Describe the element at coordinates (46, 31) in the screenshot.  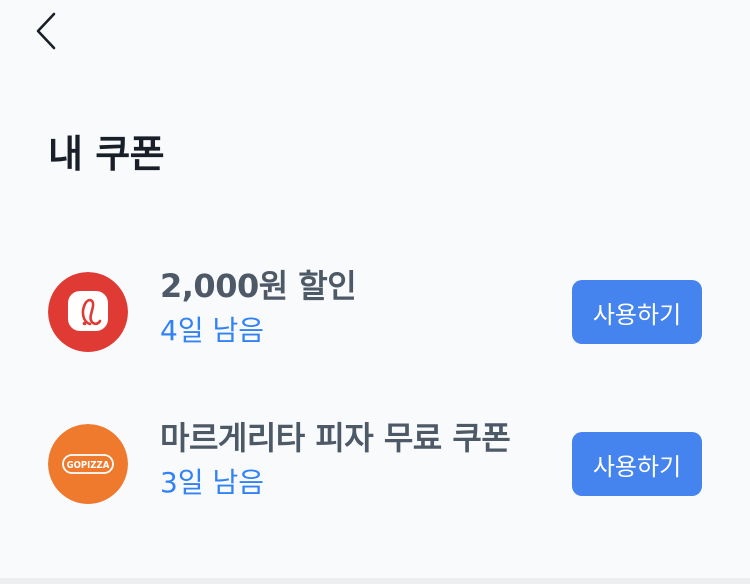
I see `chevron-left-icon` at that location.